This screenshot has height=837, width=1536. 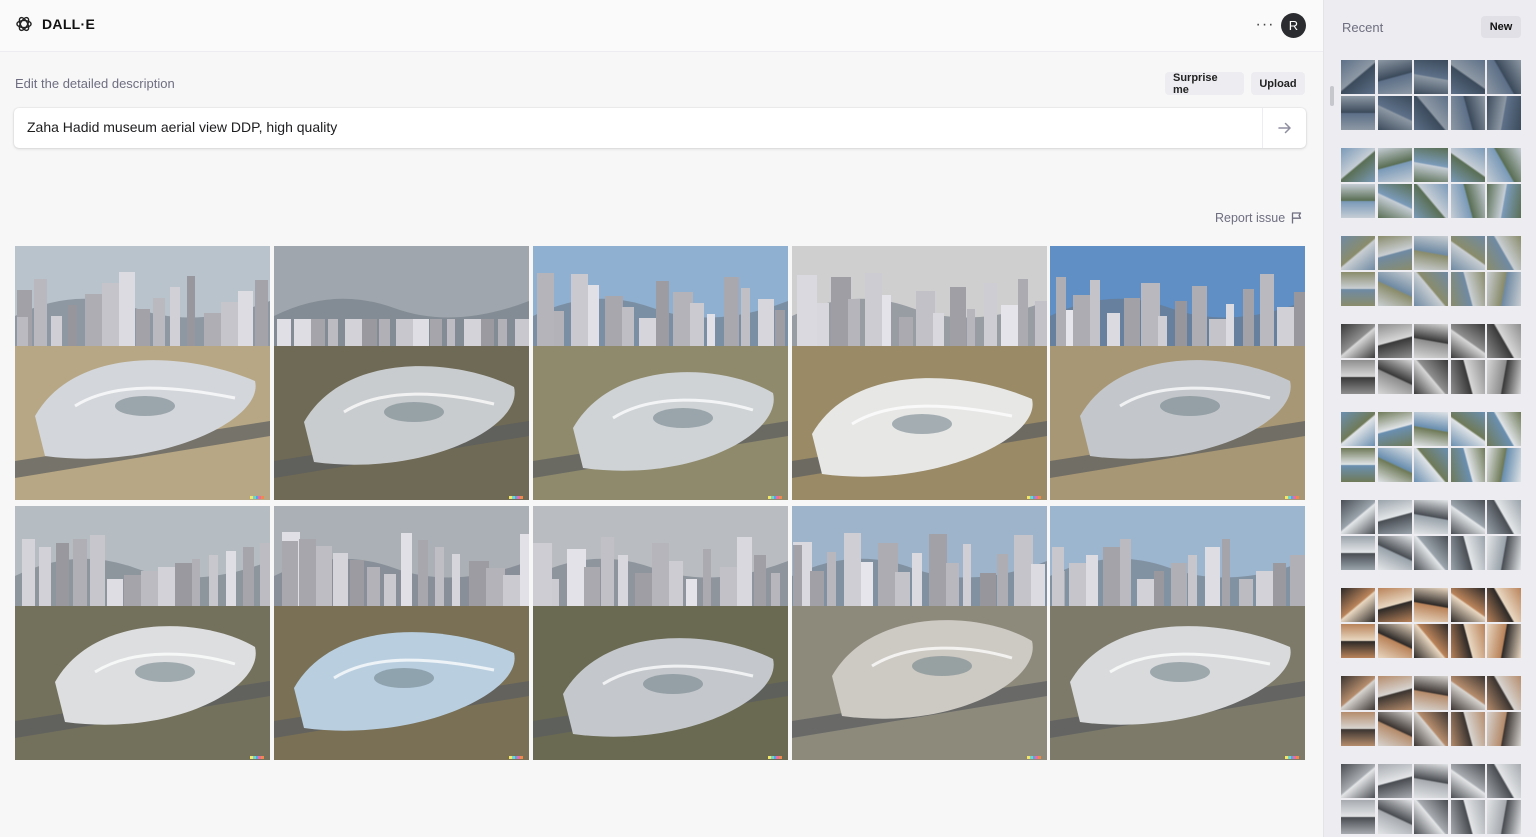 What do you see at coordinates (1332, 96) in the screenshot?
I see `sidebar-scrollbar` at bounding box center [1332, 96].